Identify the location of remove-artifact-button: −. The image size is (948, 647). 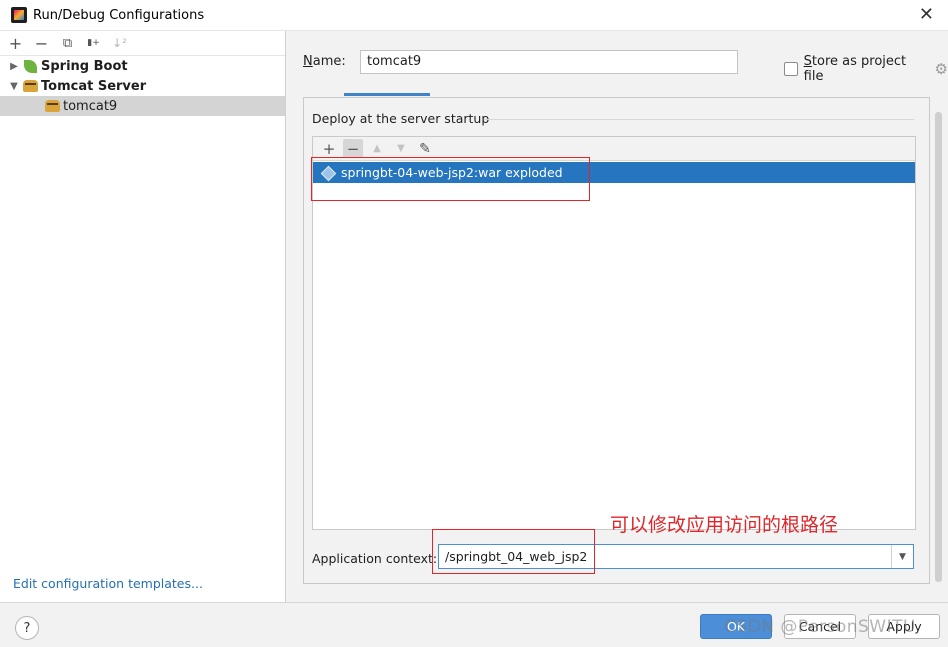
(353, 148).